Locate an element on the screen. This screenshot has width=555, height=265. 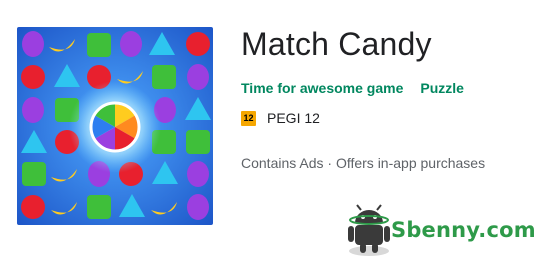
category-link: Puzzle is located at coordinates (442, 88).